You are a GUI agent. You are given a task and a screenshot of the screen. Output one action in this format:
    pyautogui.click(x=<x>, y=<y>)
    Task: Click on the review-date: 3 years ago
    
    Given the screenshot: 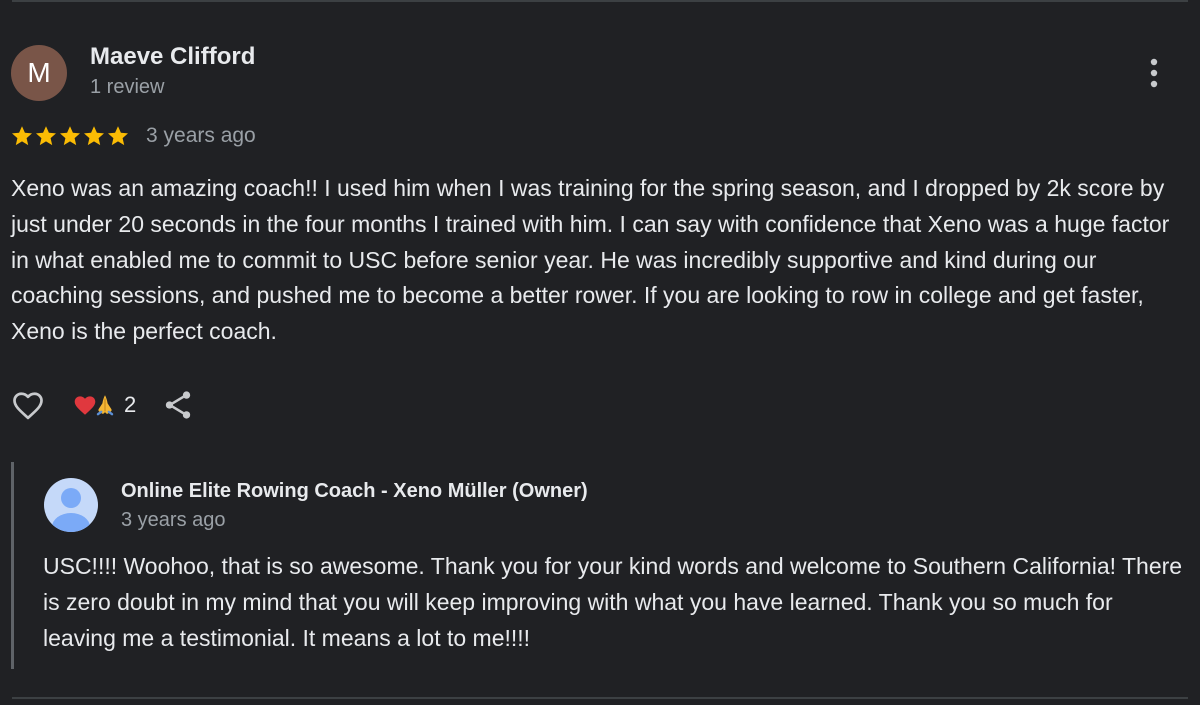 What is the action you would take?
    pyautogui.click(x=201, y=135)
    